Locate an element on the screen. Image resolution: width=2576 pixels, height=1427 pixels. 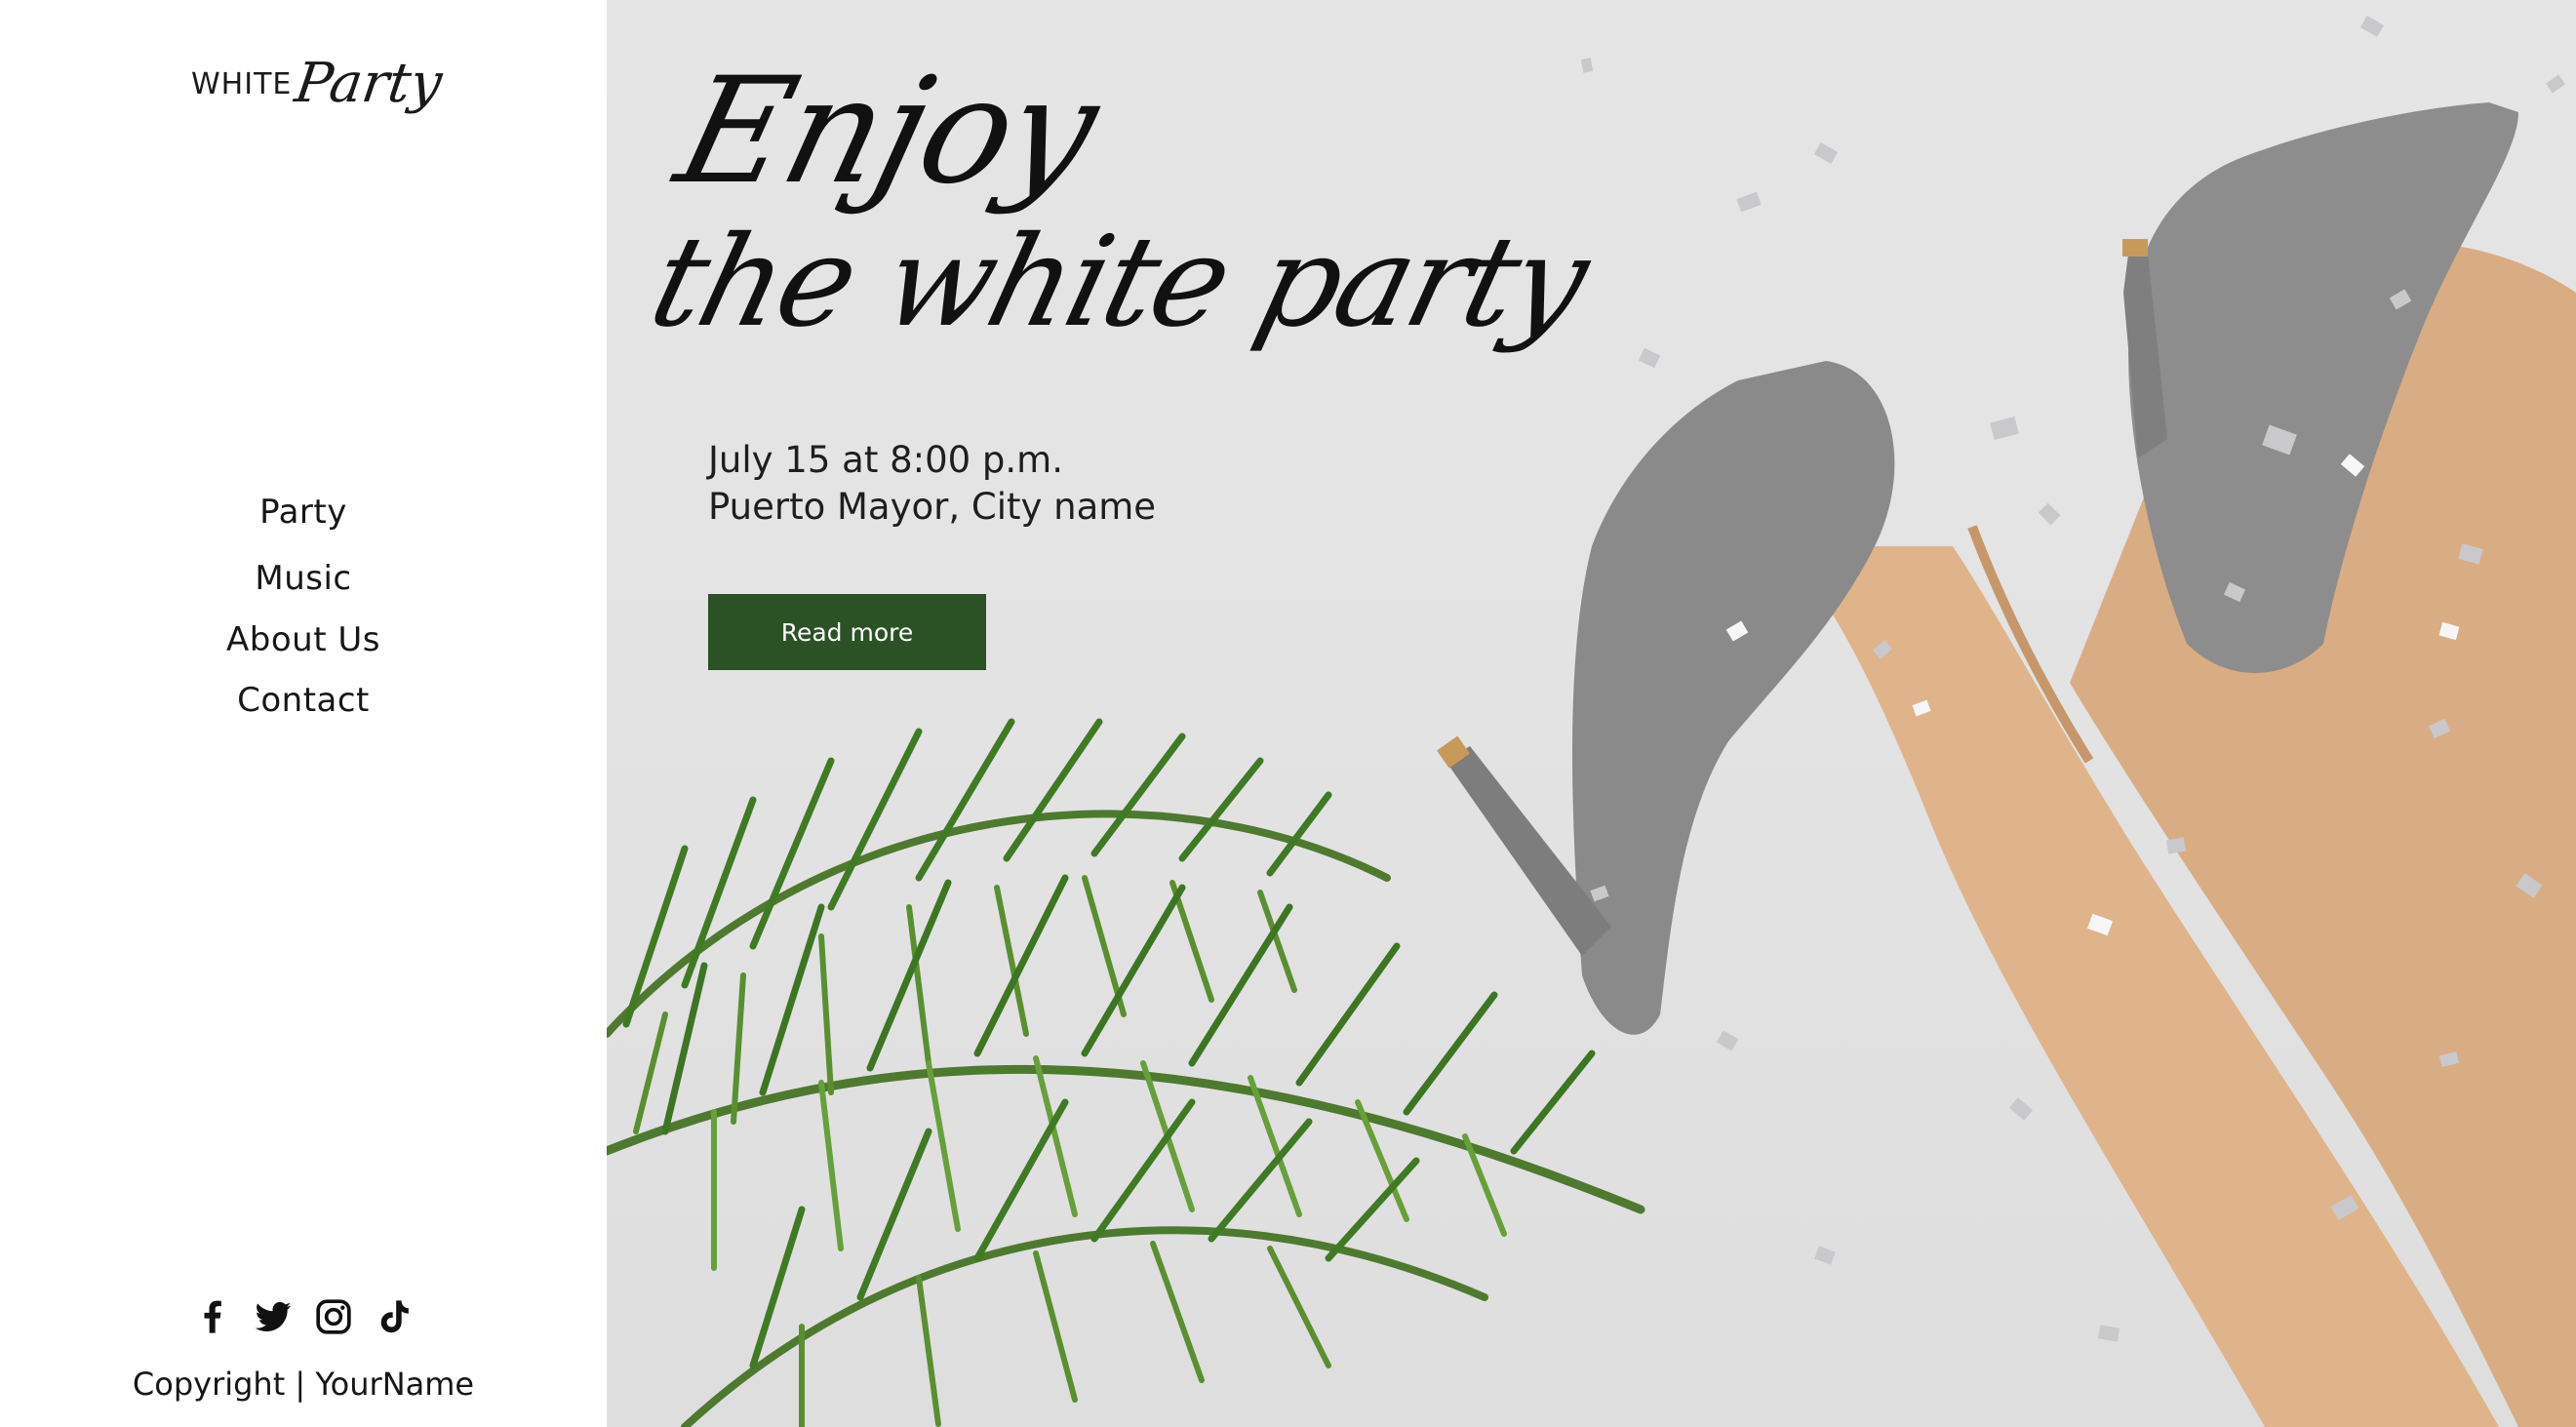
hero-headline: Enjoy the white party is located at coordinates (1135, 201).